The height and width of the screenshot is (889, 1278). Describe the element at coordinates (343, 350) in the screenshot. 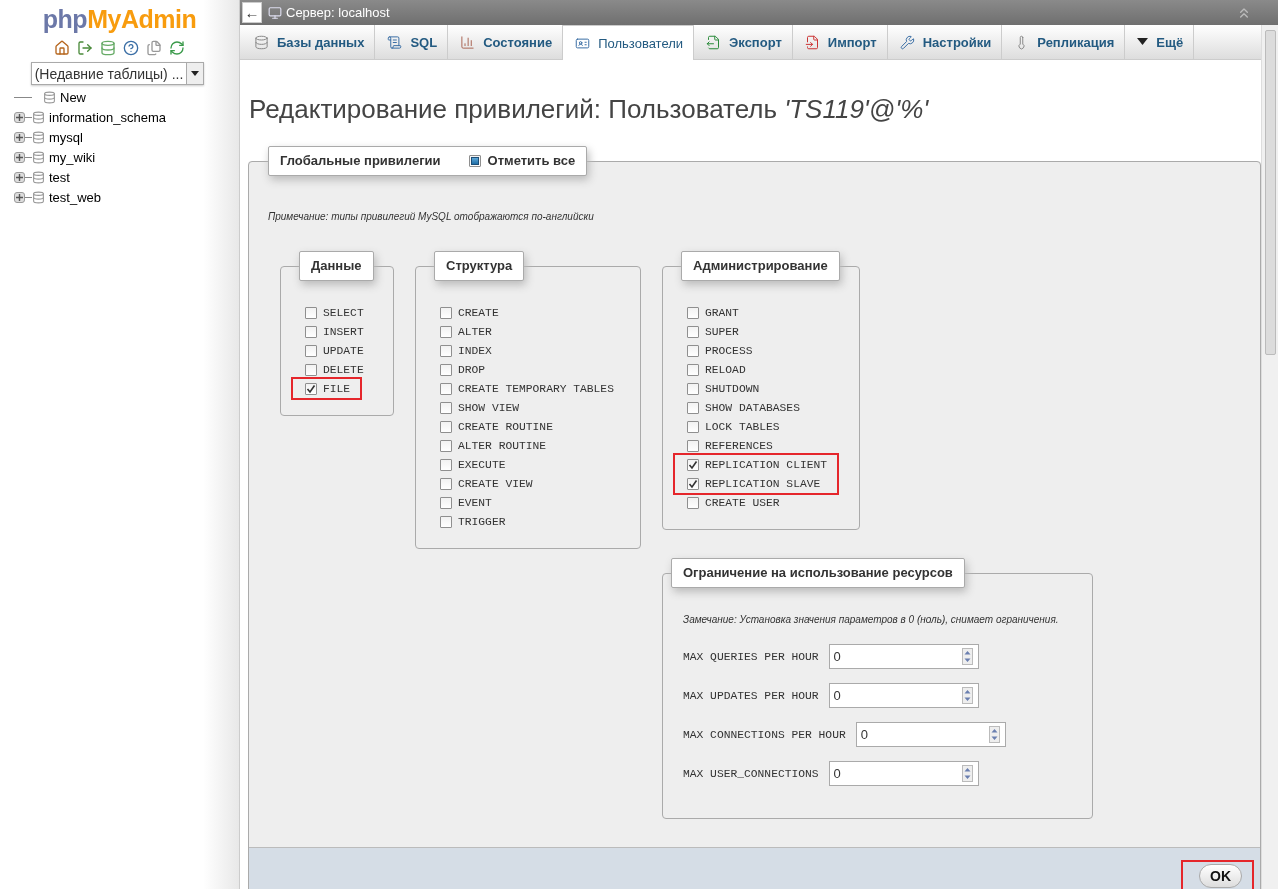

I see `privilege-label: UPDATE` at that location.